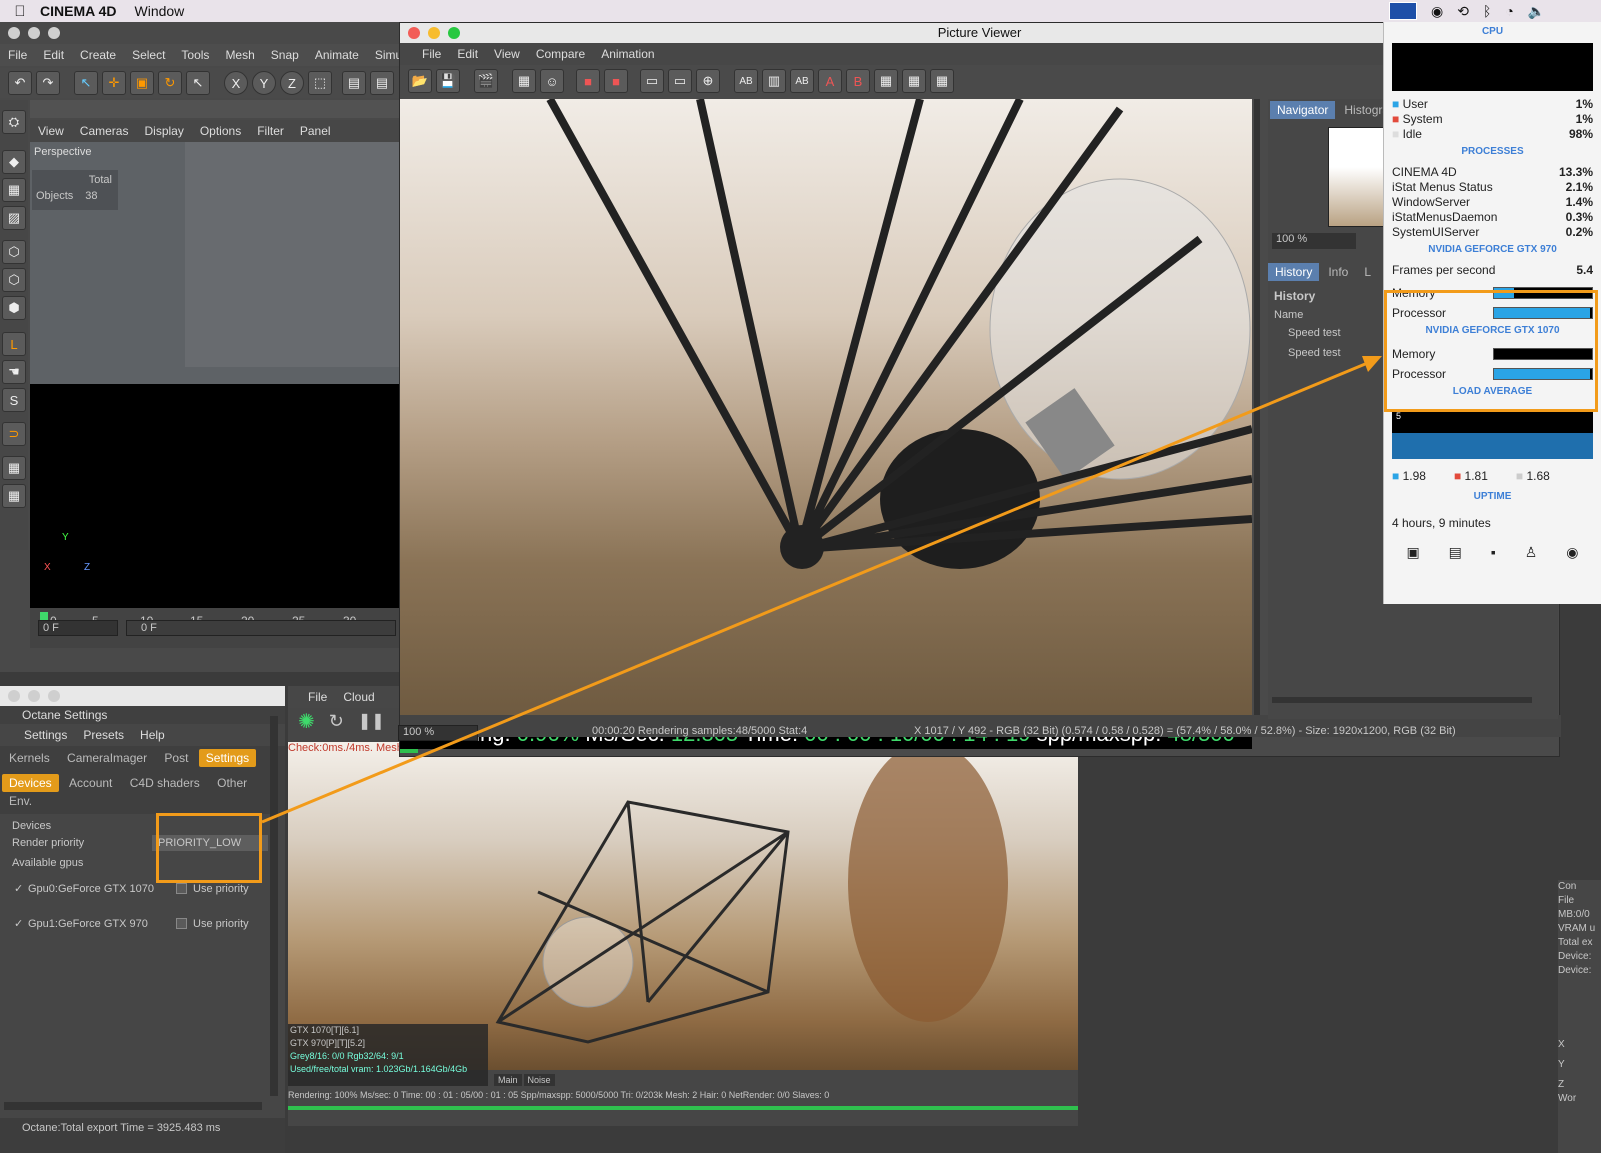  I want to click on wifi-icon: ◔, so click(1509, 11).